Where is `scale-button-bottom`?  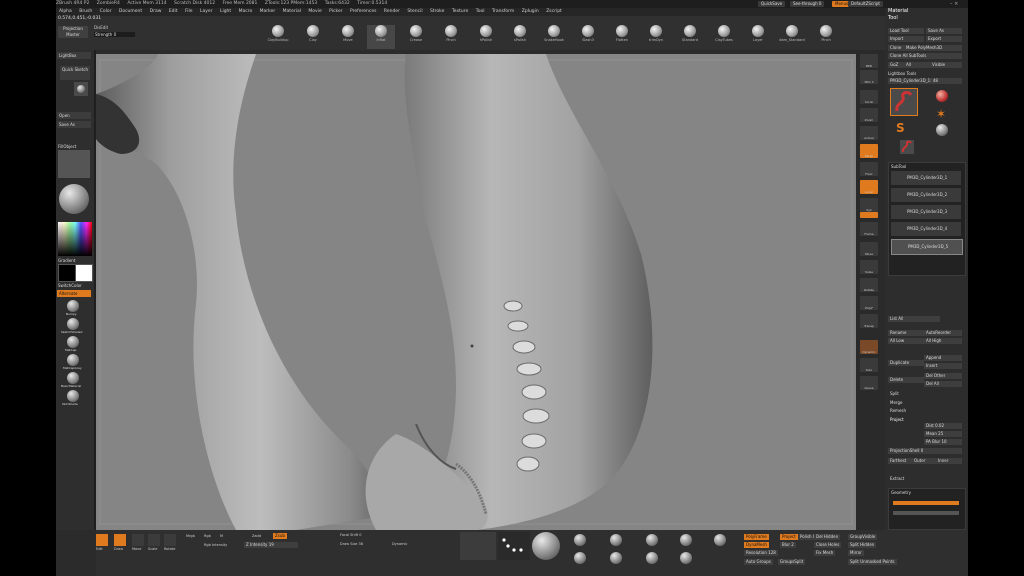
scale-button-bottom is located at coordinates (154, 540).